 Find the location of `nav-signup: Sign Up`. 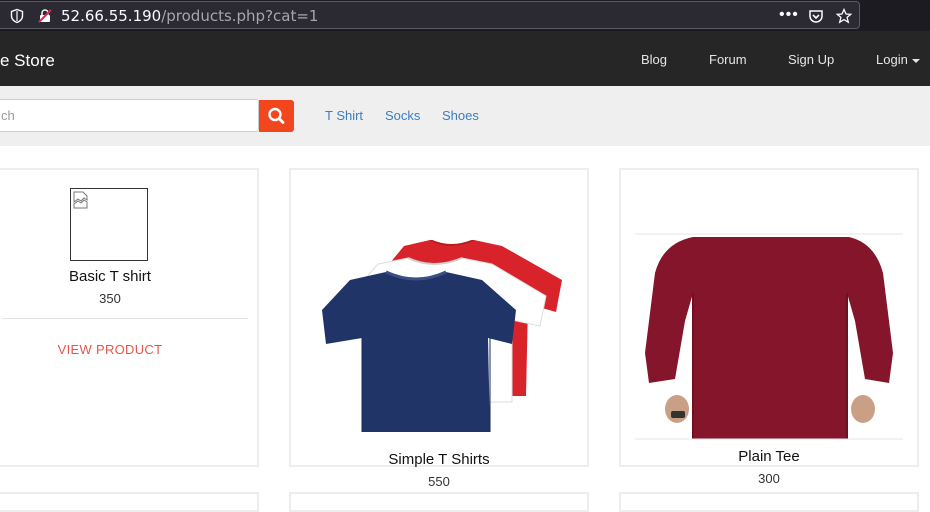

nav-signup: Sign Up is located at coordinates (811, 59).